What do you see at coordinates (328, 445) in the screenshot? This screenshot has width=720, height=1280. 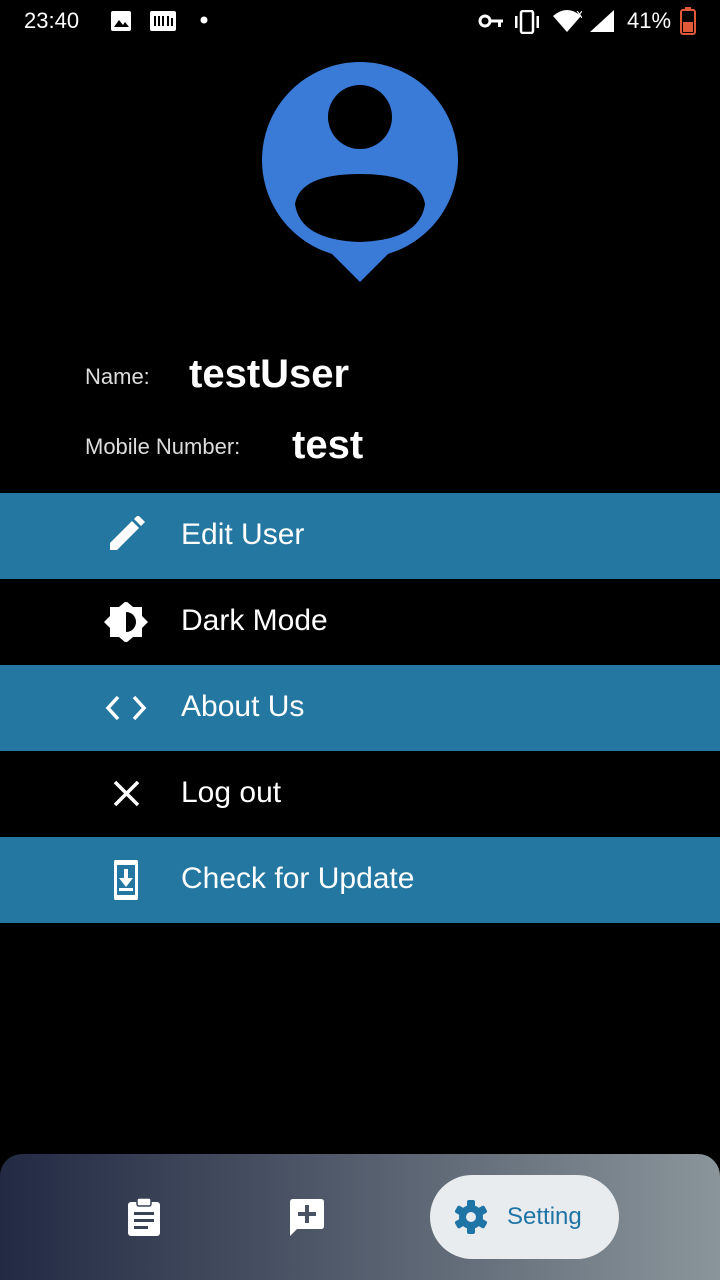 I see `mobile-value: test` at bounding box center [328, 445].